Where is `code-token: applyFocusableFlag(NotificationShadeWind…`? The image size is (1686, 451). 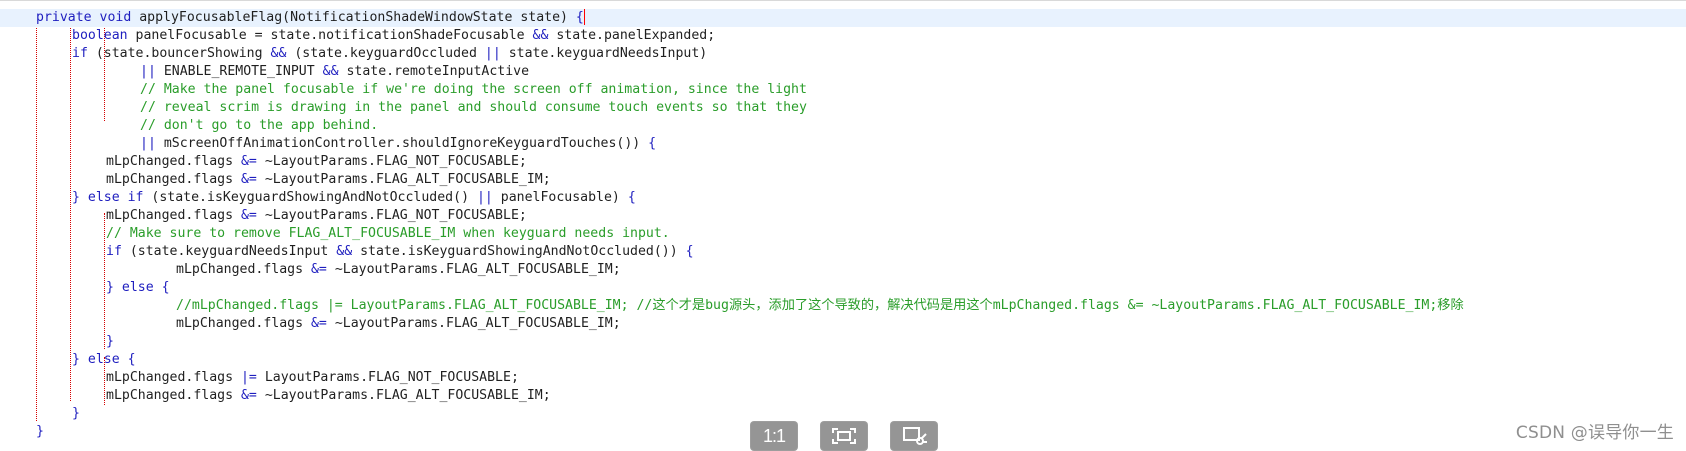 code-token: applyFocusableFlag(NotificationShadeWind… is located at coordinates (357, 17).